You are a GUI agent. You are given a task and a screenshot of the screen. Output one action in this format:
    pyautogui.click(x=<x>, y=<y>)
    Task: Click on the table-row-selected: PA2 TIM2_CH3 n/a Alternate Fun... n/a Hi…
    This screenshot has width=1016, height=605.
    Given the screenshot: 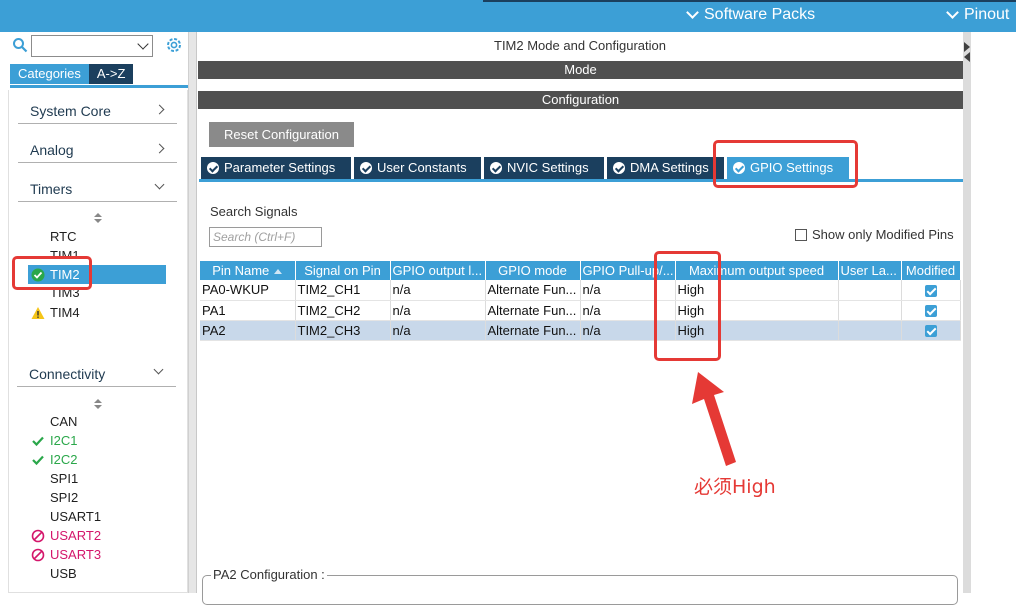 What is the action you would take?
    pyautogui.click(x=580, y=330)
    